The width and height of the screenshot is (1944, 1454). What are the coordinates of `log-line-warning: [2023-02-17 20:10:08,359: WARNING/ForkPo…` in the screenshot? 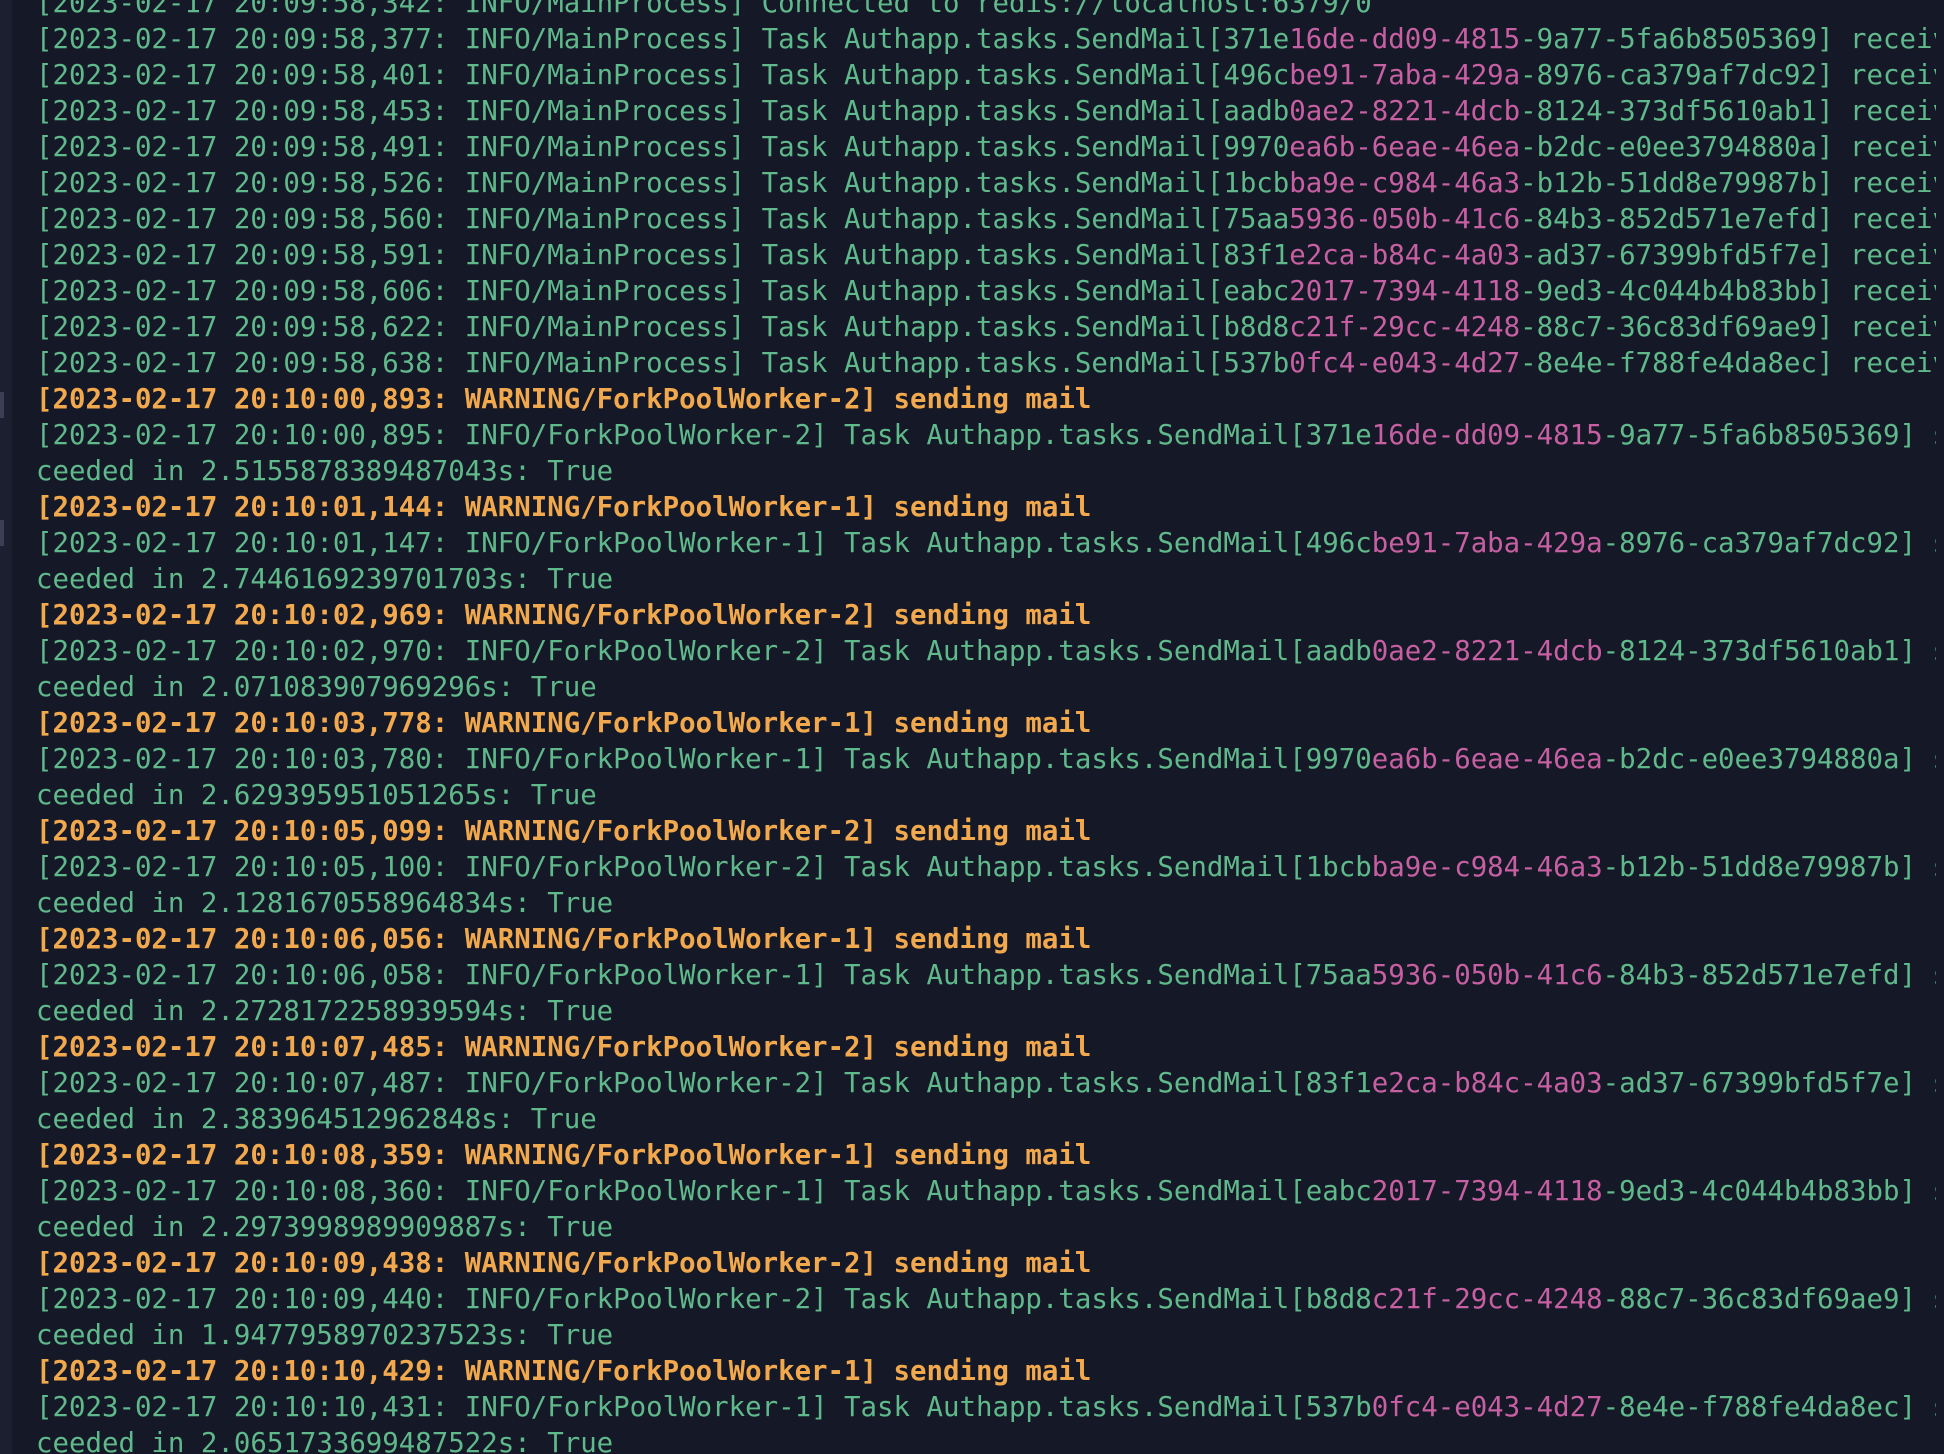 It's located at (986, 1156).